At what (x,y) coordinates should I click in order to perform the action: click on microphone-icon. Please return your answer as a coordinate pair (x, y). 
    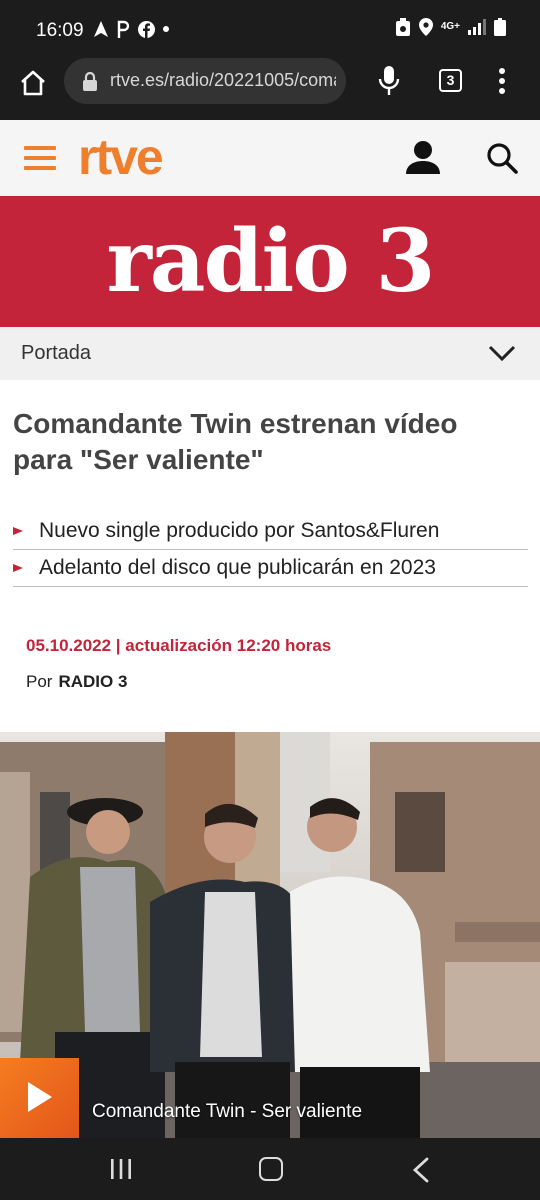
    Looking at the image, I should click on (389, 81).